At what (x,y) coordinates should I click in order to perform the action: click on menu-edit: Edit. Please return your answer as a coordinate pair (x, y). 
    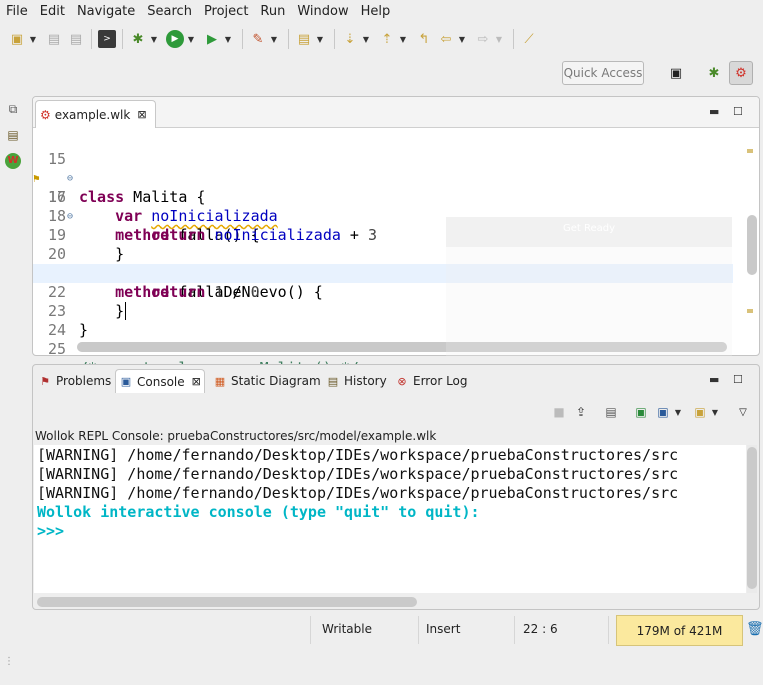
    Looking at the image, I should click on (52, 12).